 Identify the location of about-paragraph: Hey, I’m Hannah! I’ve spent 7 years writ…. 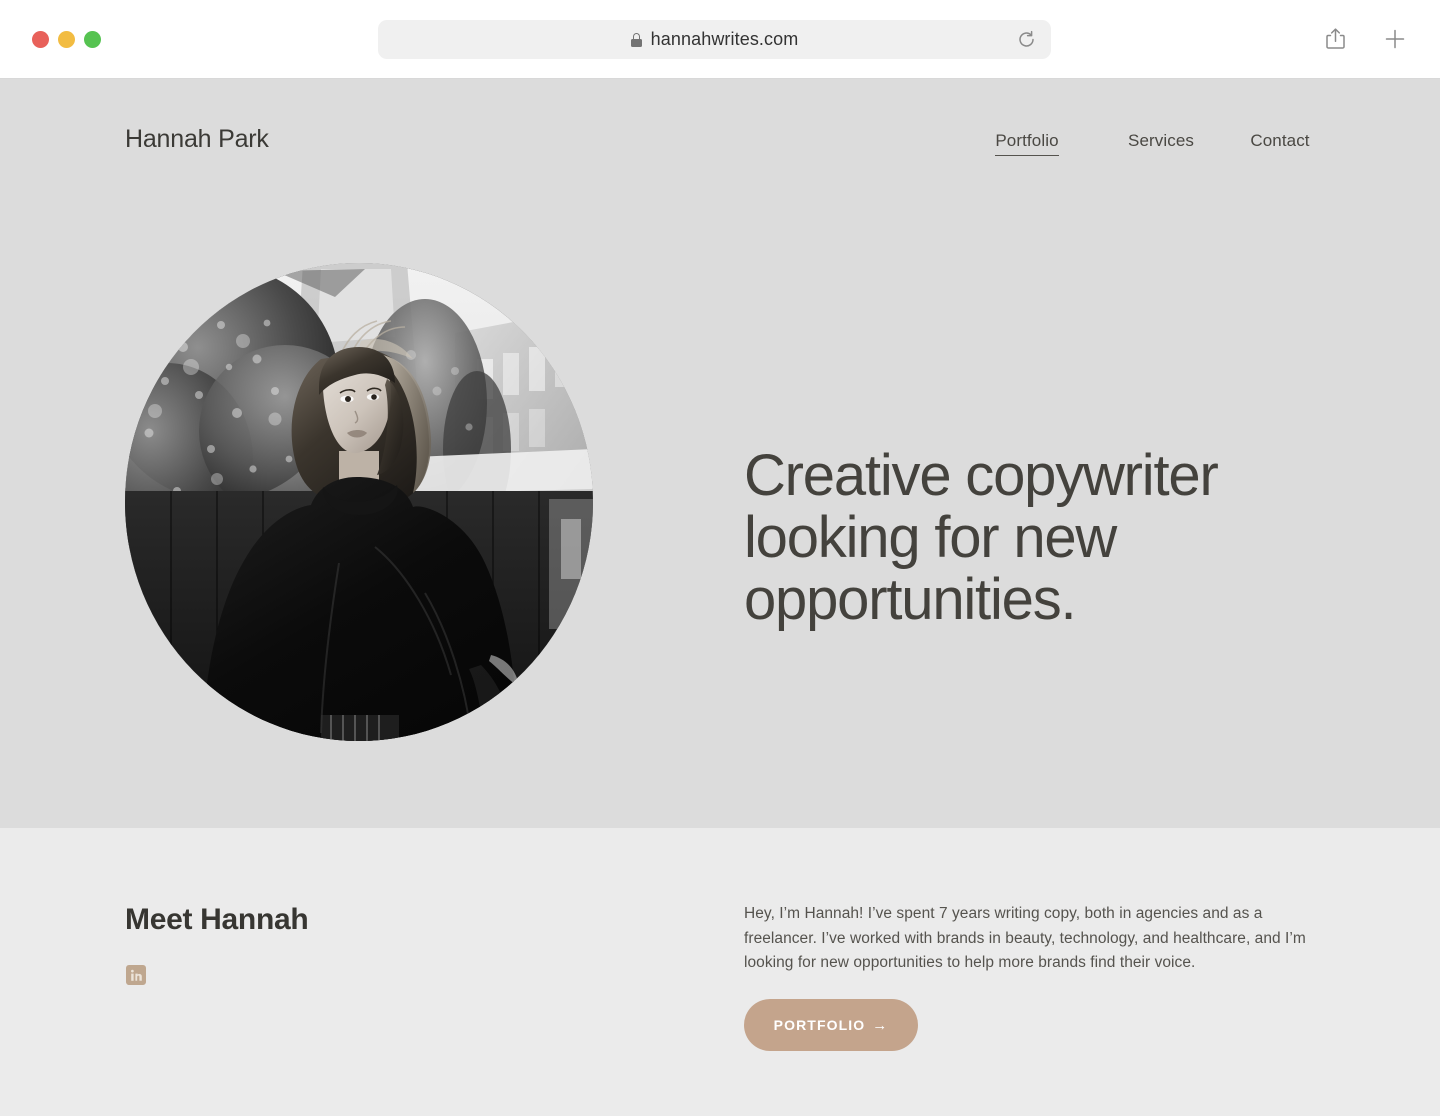
(1025, 938).